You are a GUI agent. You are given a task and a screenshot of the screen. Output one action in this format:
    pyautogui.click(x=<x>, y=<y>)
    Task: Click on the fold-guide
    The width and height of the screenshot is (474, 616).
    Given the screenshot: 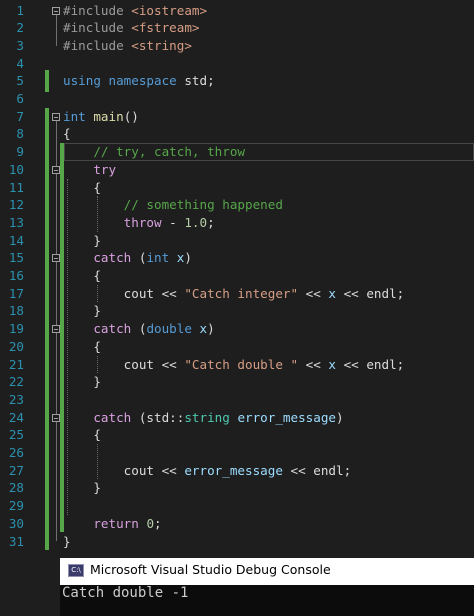 What is the action you would take?
    pyautogui.click(x=56, y=29)
    